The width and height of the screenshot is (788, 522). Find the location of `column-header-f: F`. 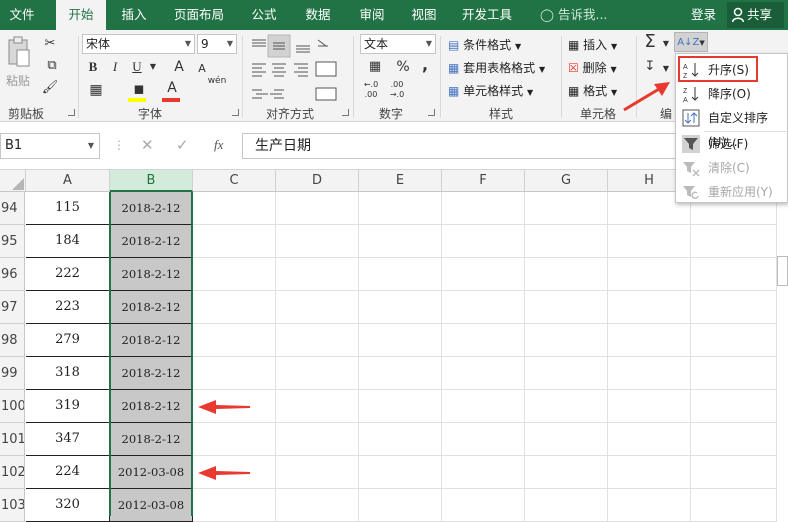

column-header-f: F is located at coordinates (483, 181).